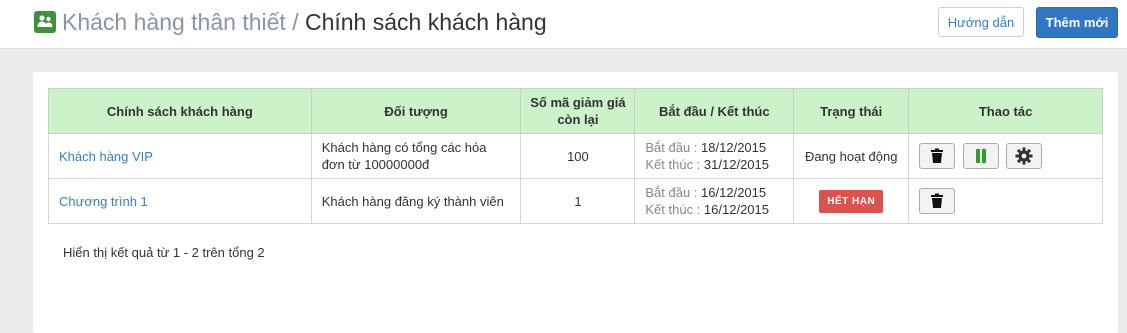 The width and height of the screenshot is (1127, 333). I want to click on status-text: Đang hoạt động, so click(851, 156).